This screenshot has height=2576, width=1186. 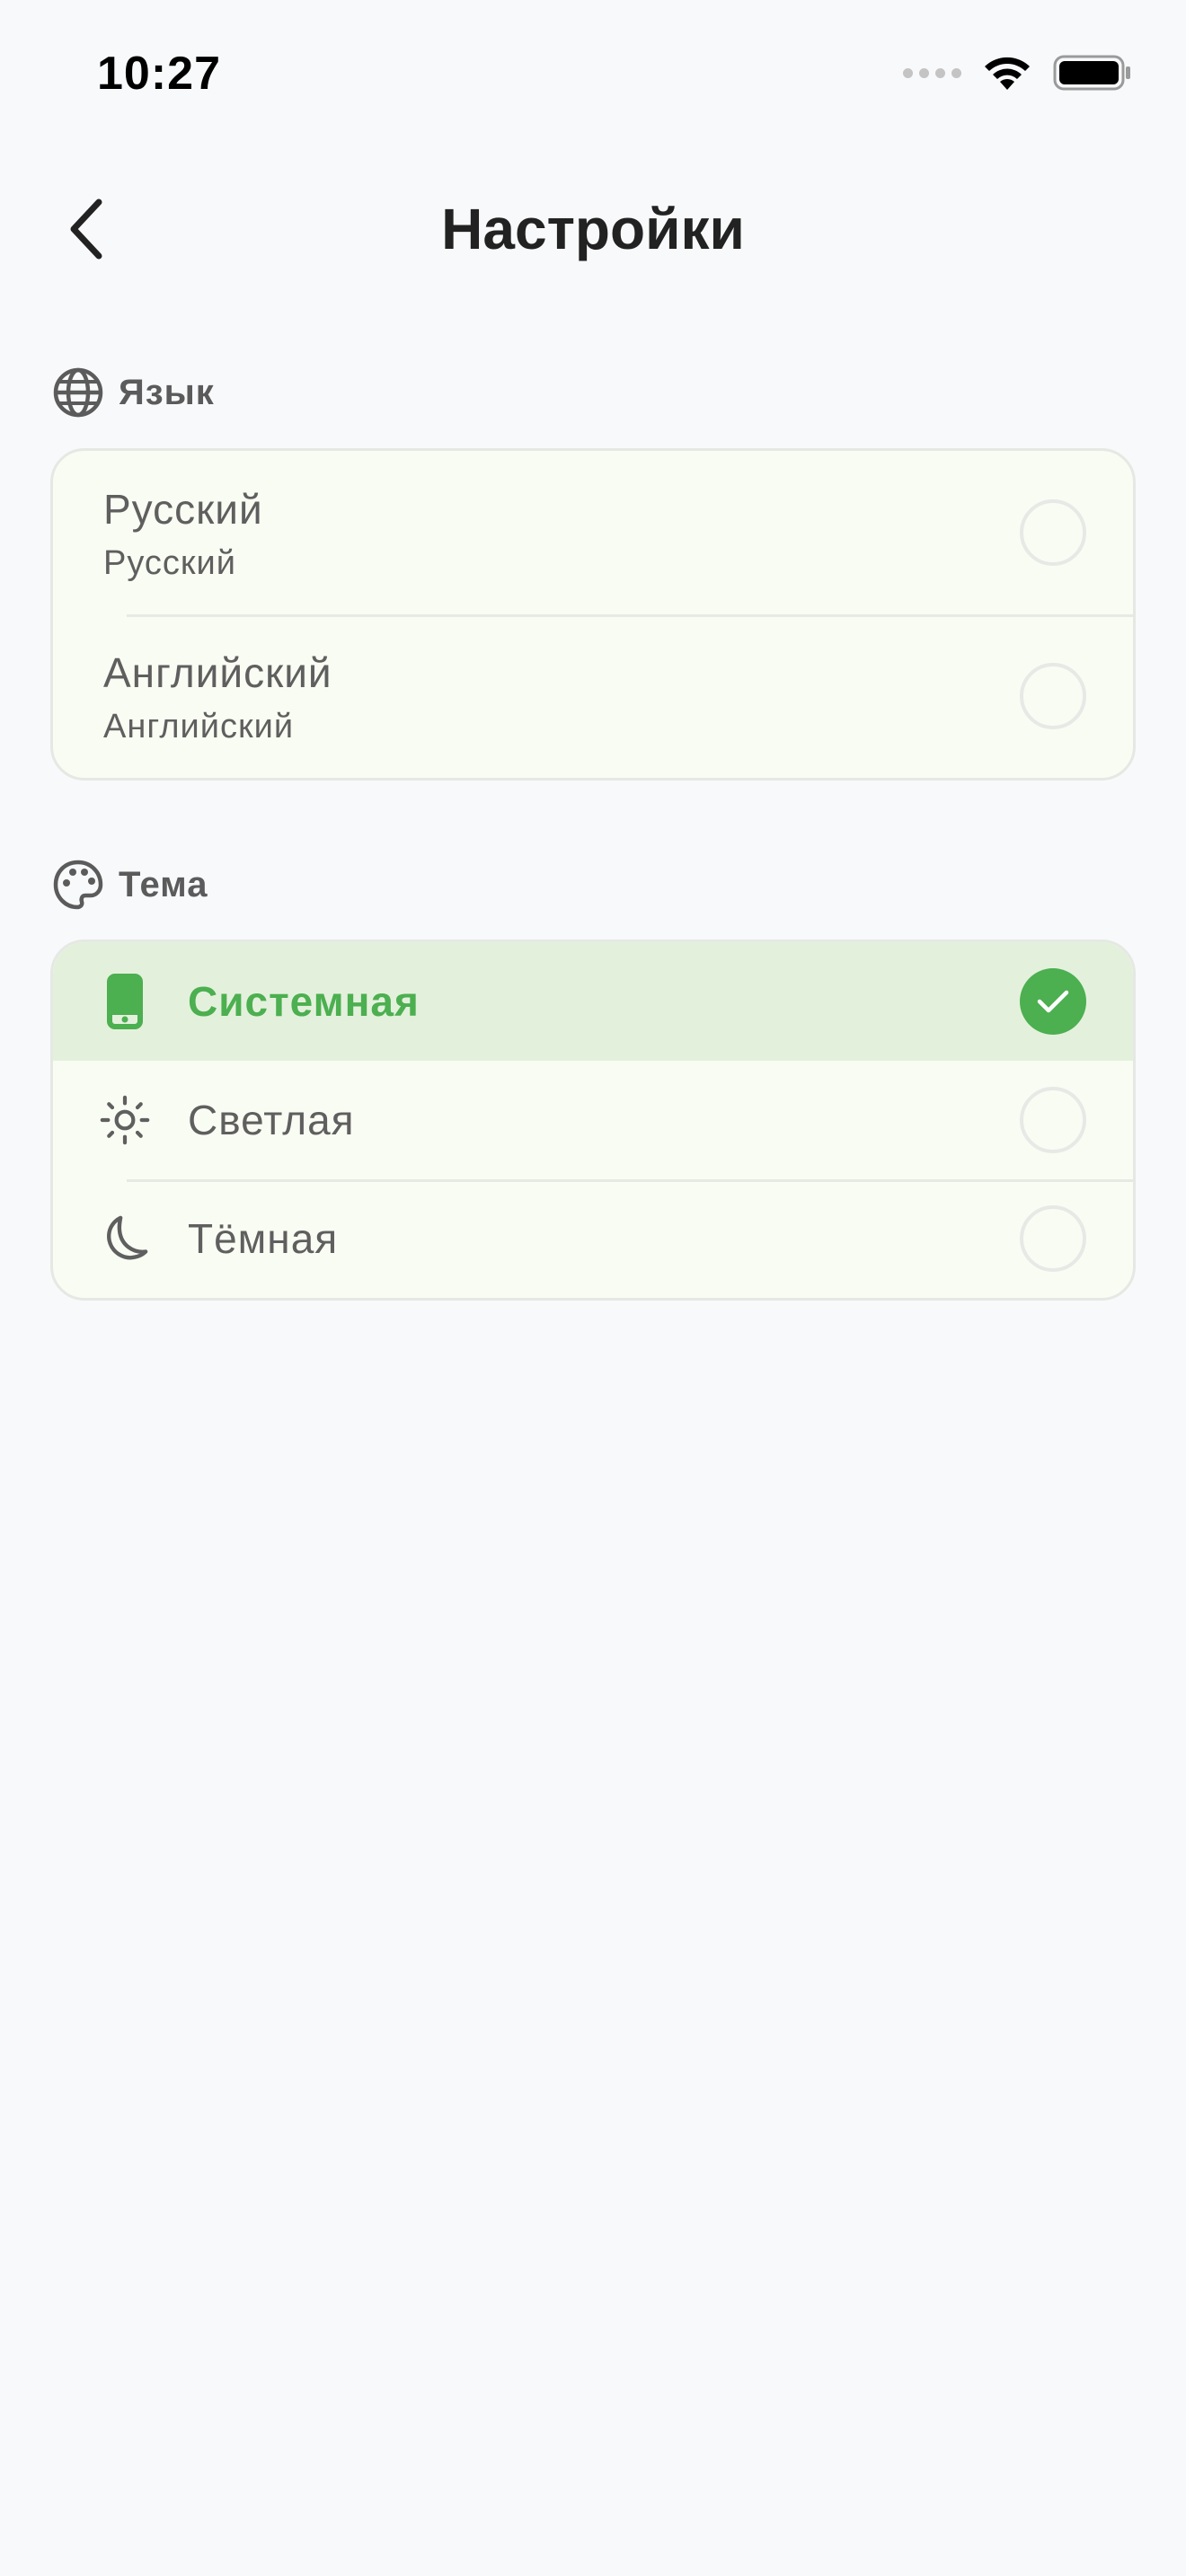 What do you see at coordinates (593, 1238) in the screenshot?
I see `theme-option-dark: Тёмная` at bounding box center [593, 1238].